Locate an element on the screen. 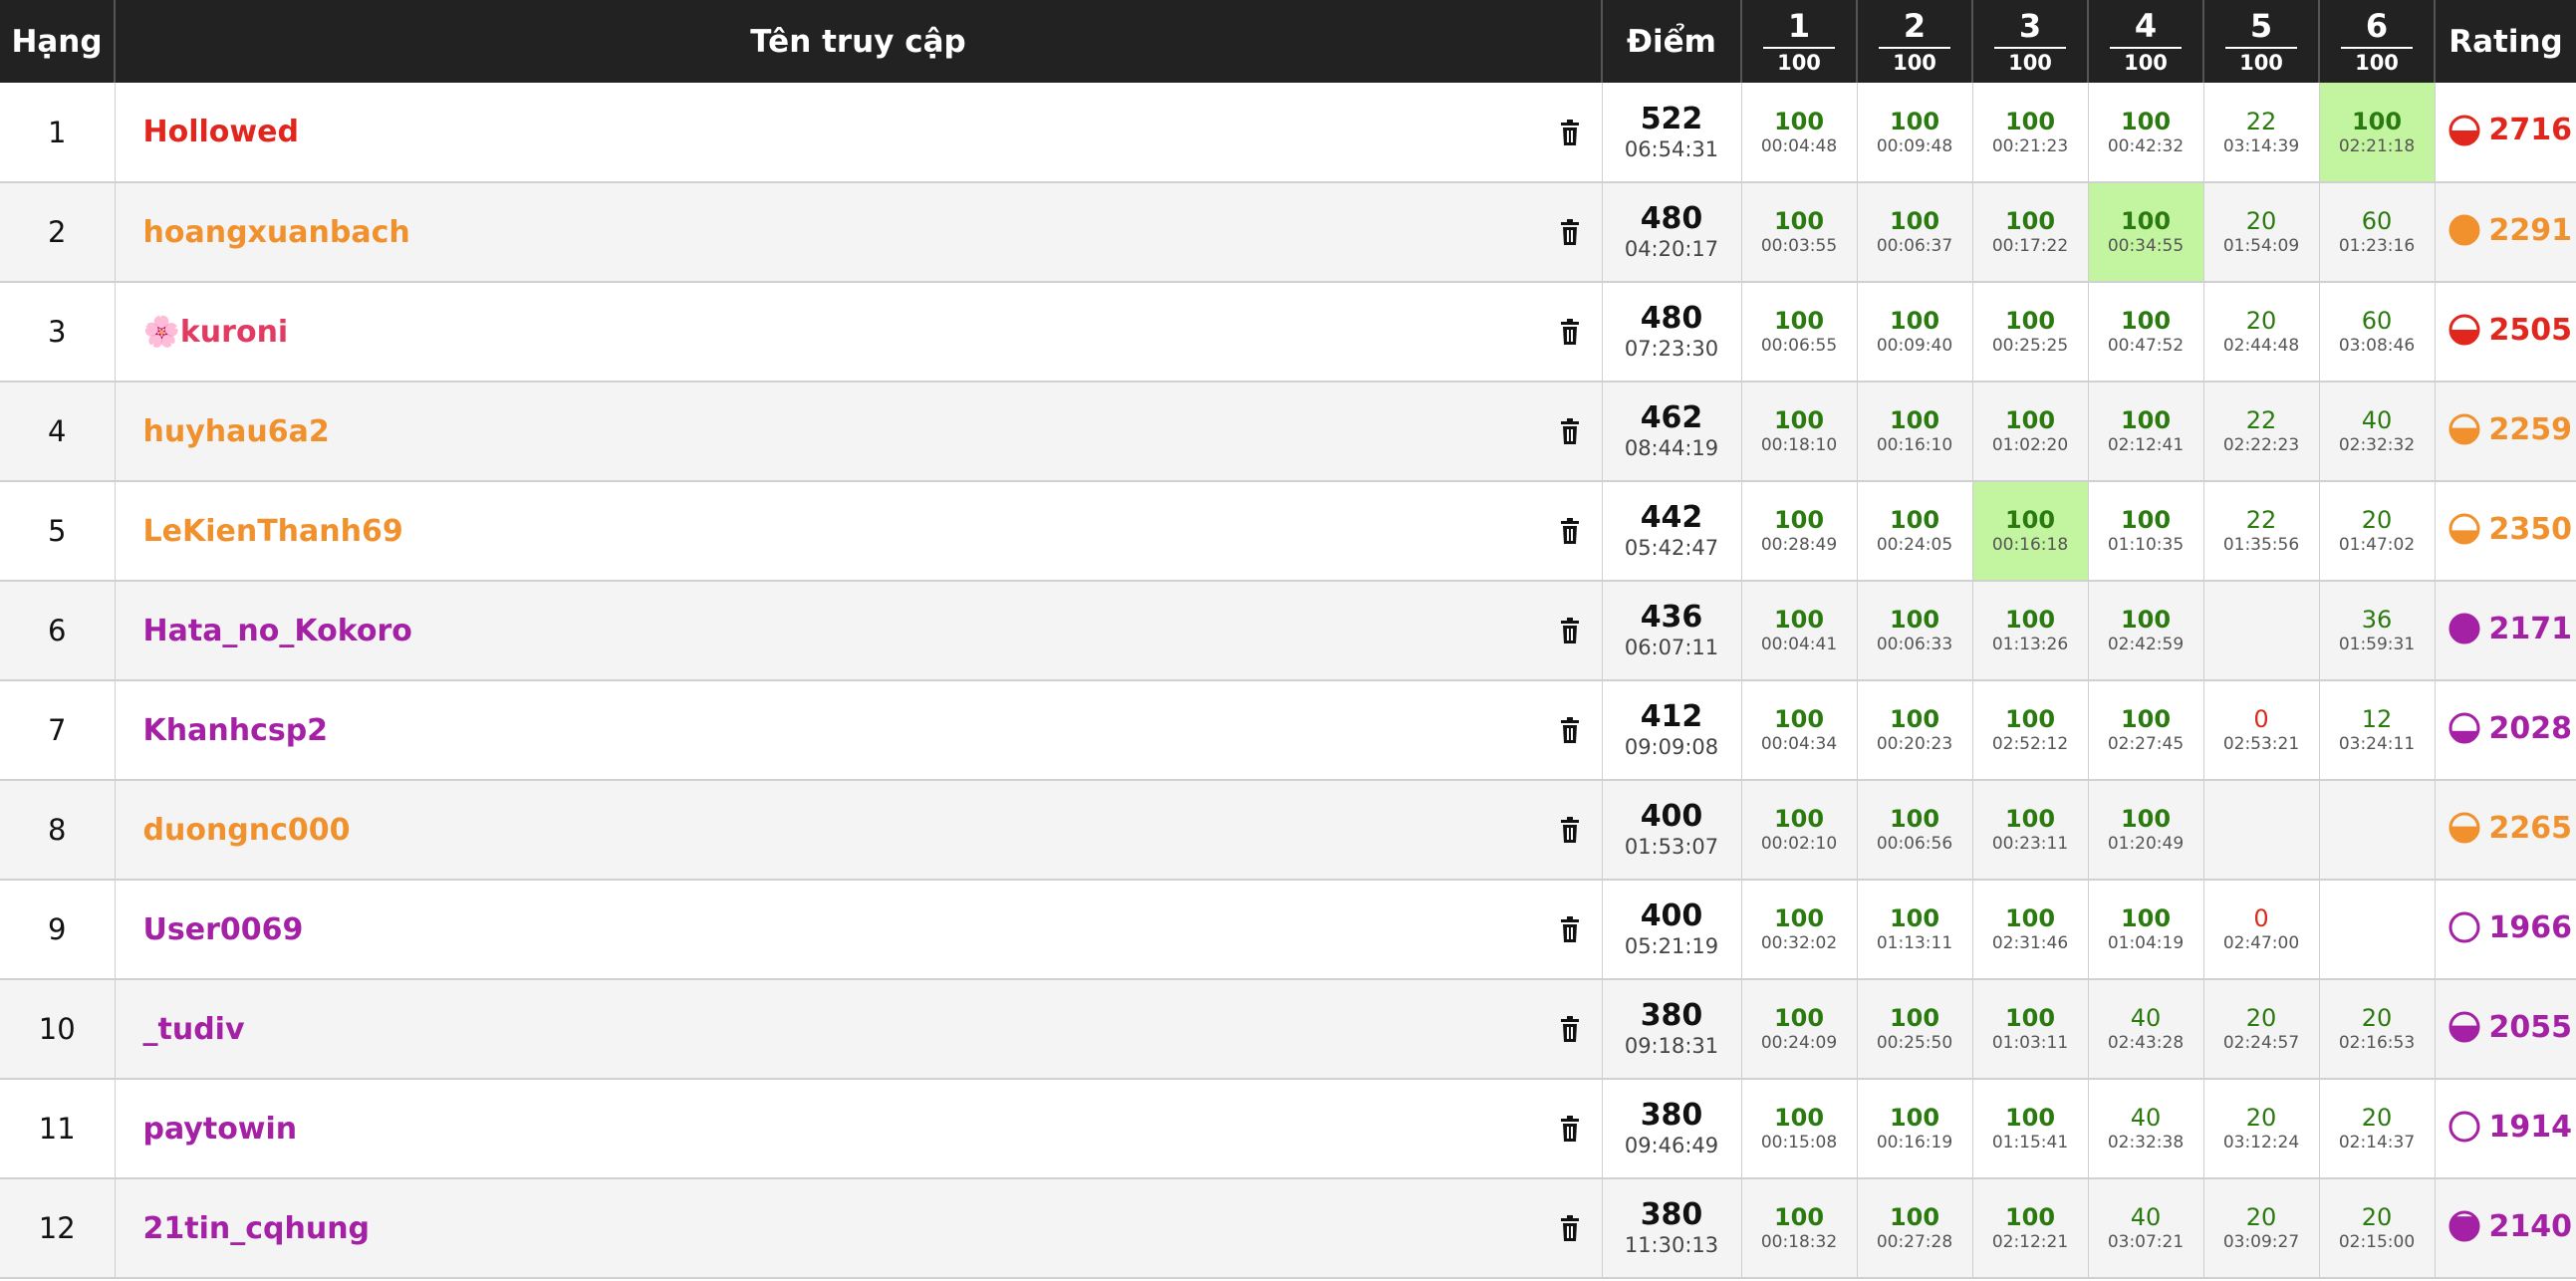  problem-cell: 100 02:12:41 is located at coordinates (2146, 432).